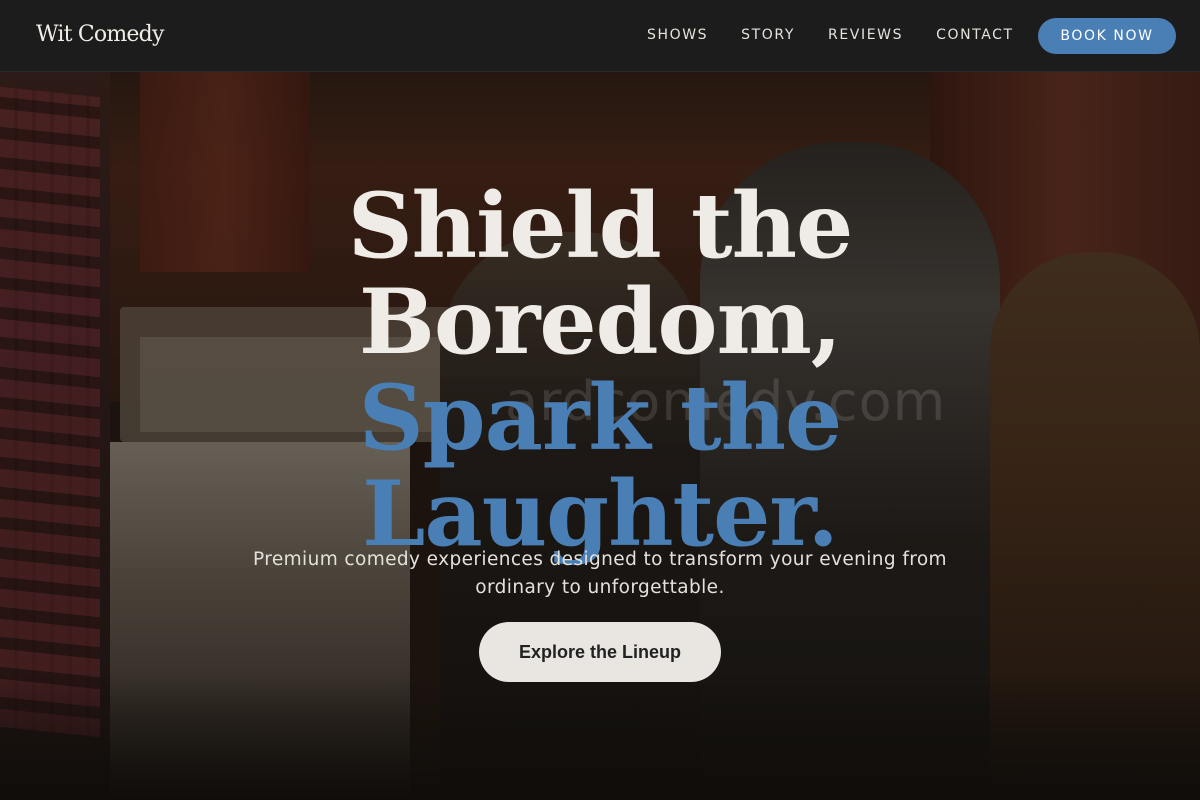 The width and height of the screenshot is (1200, 800). Describe the element at coordinates (600, 226) in the screenshot. I see `headline-line-1: Shield the` at that location.